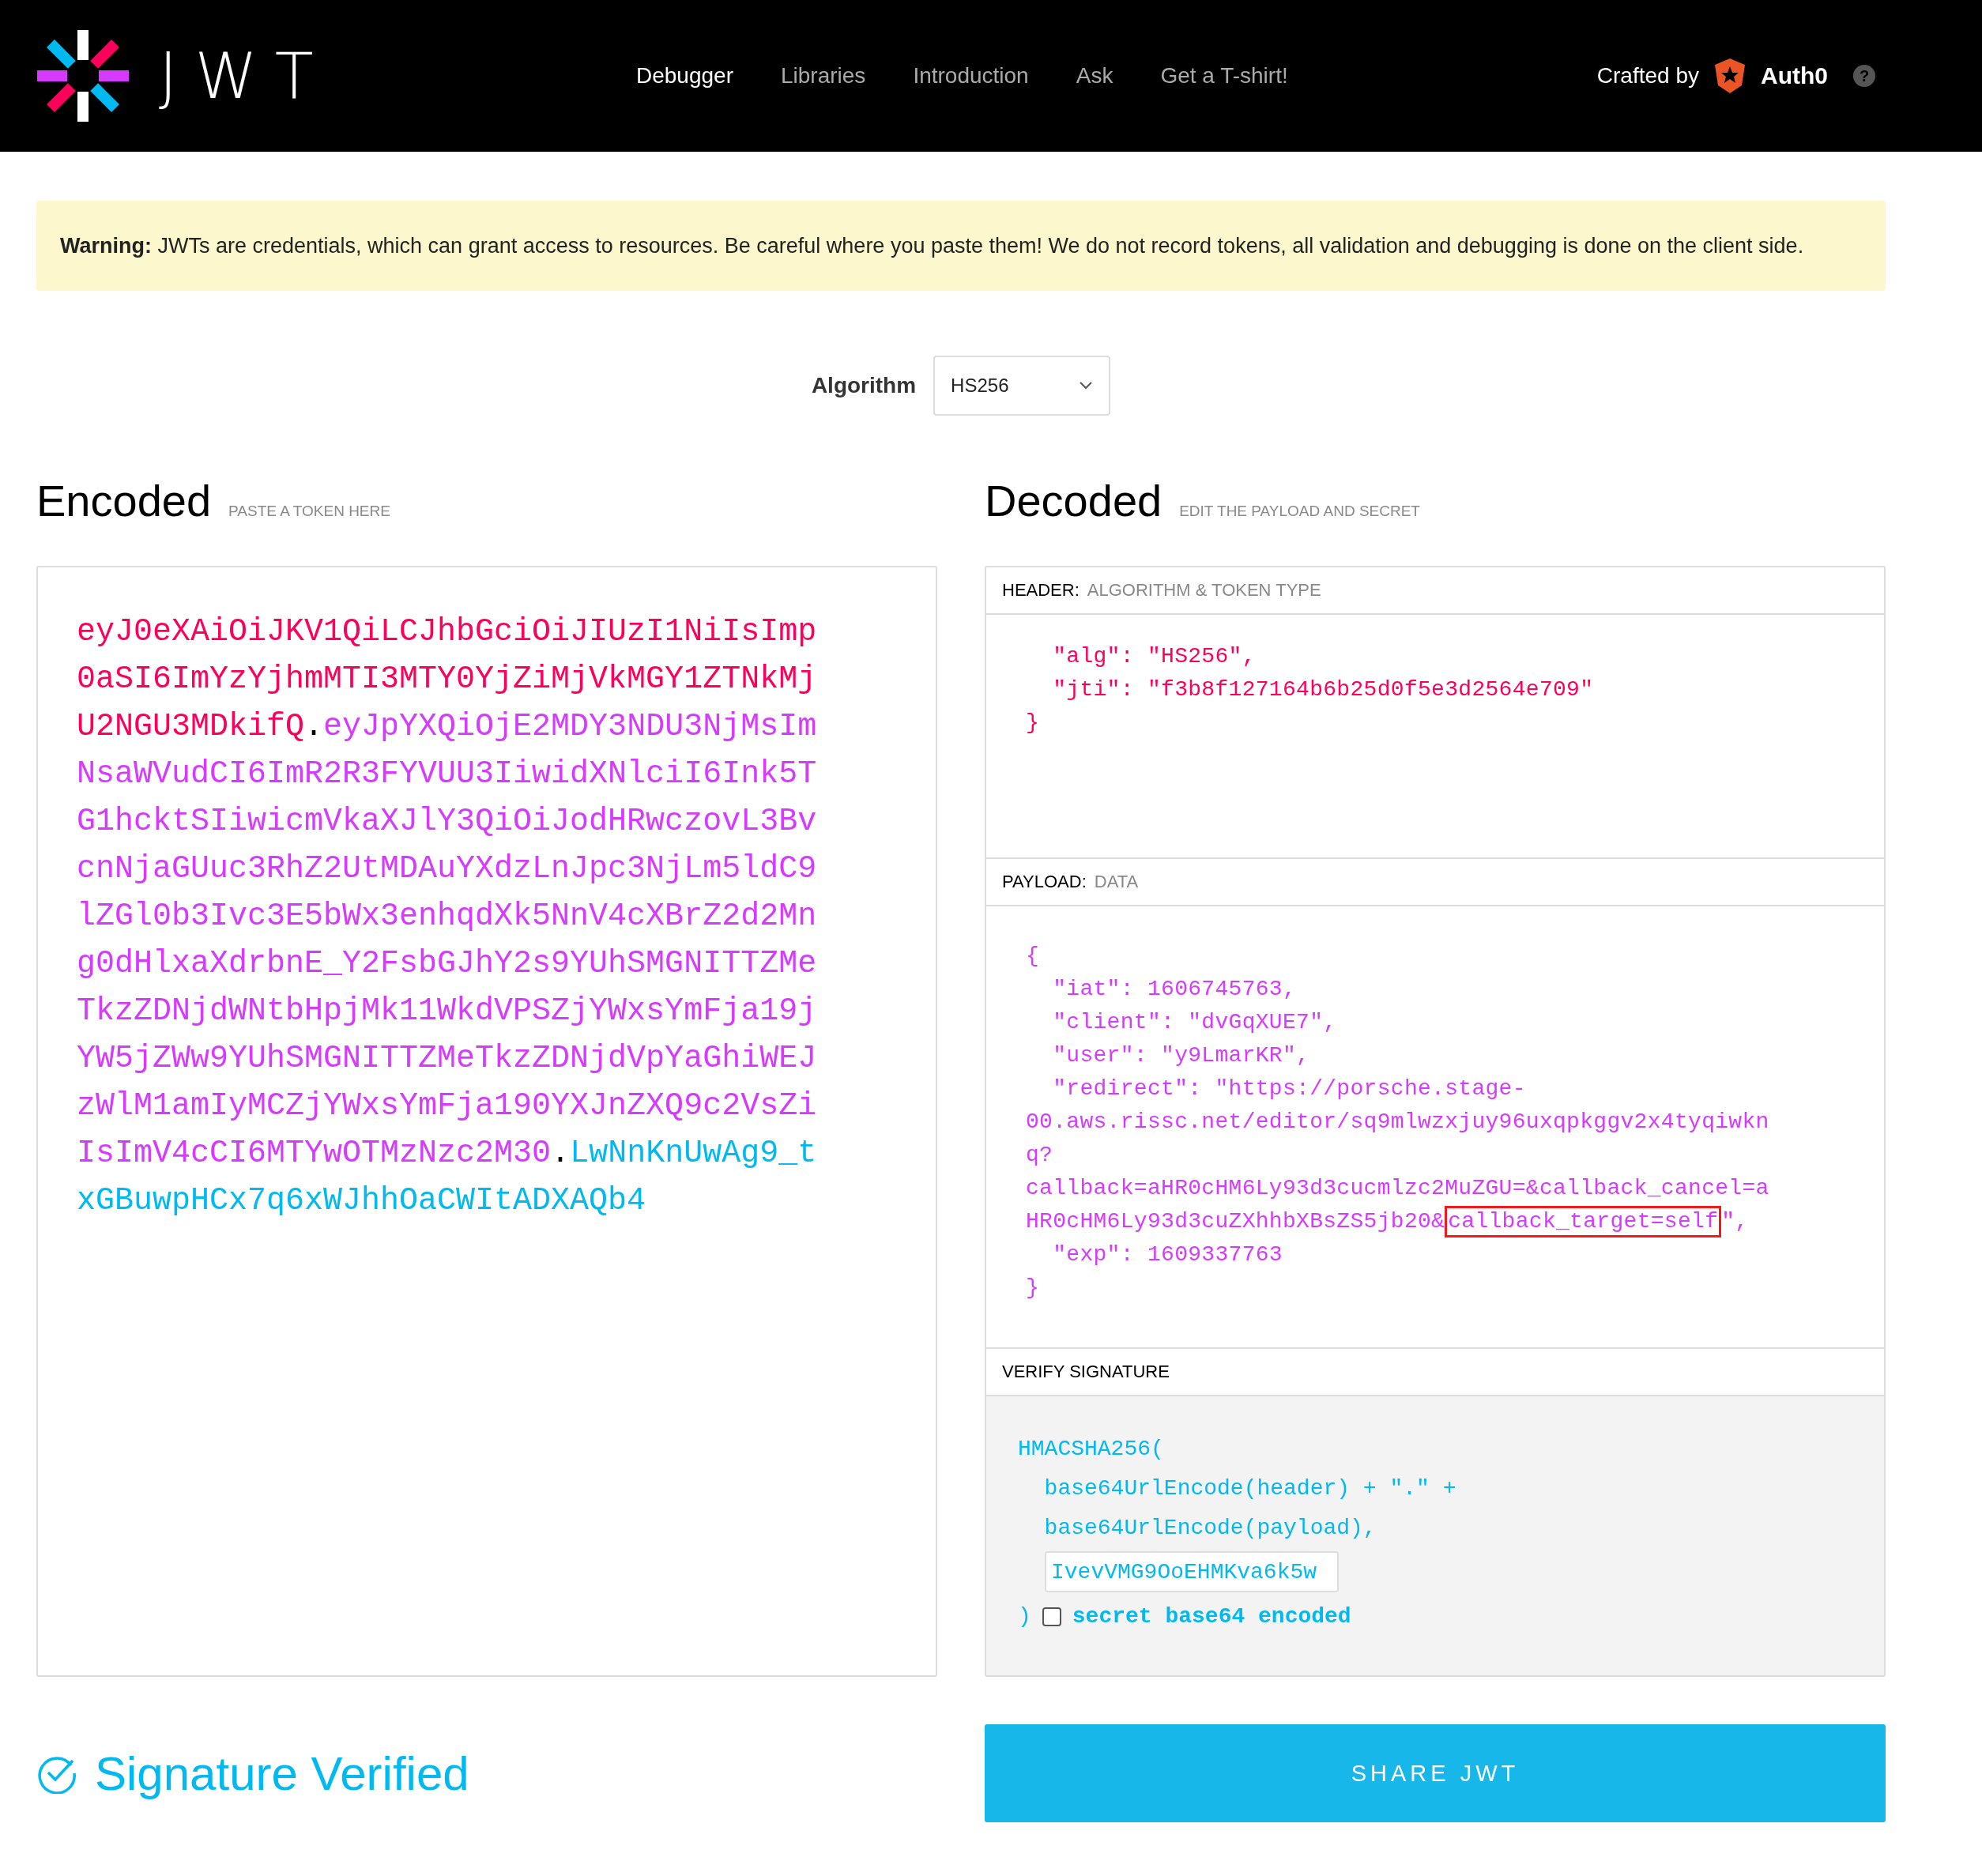 This screenshot has height=1876, width=1982. Describe the element at coordinates (1181, 1056) in the screenshot. I see `code-line: "user": "y9LmarKR",` at that location.